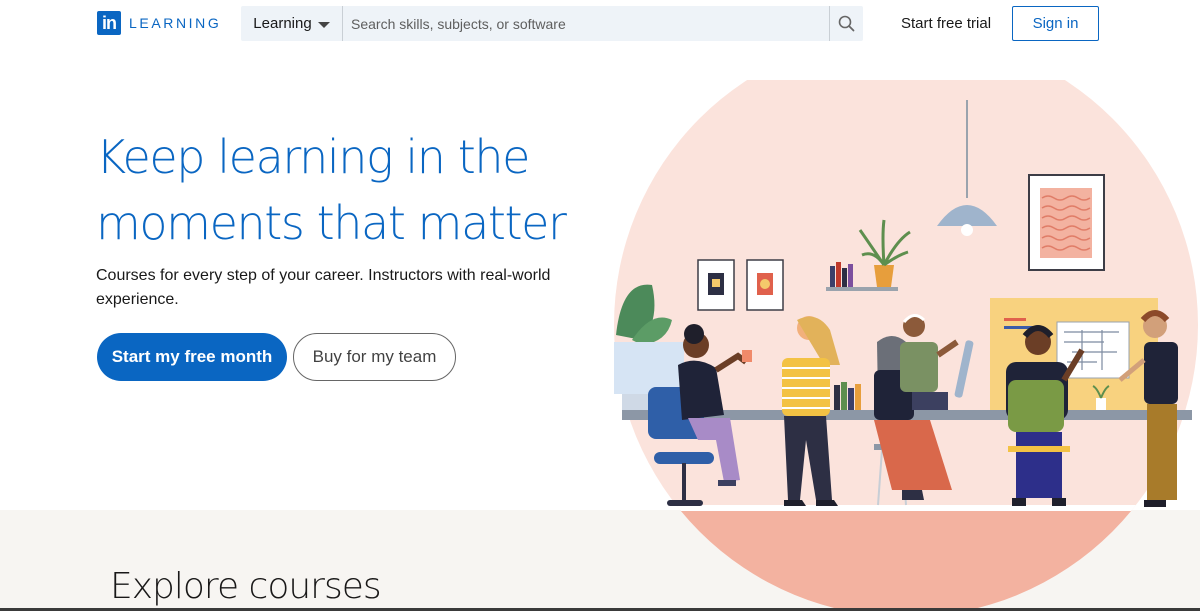 Image resolution: width=1200 pixels, height=611 pixels. What do you see at coordinates (946, 23) in the screenshot?
I see `start-free-trial-link: Start free trial` at bounding box center [946, 23].